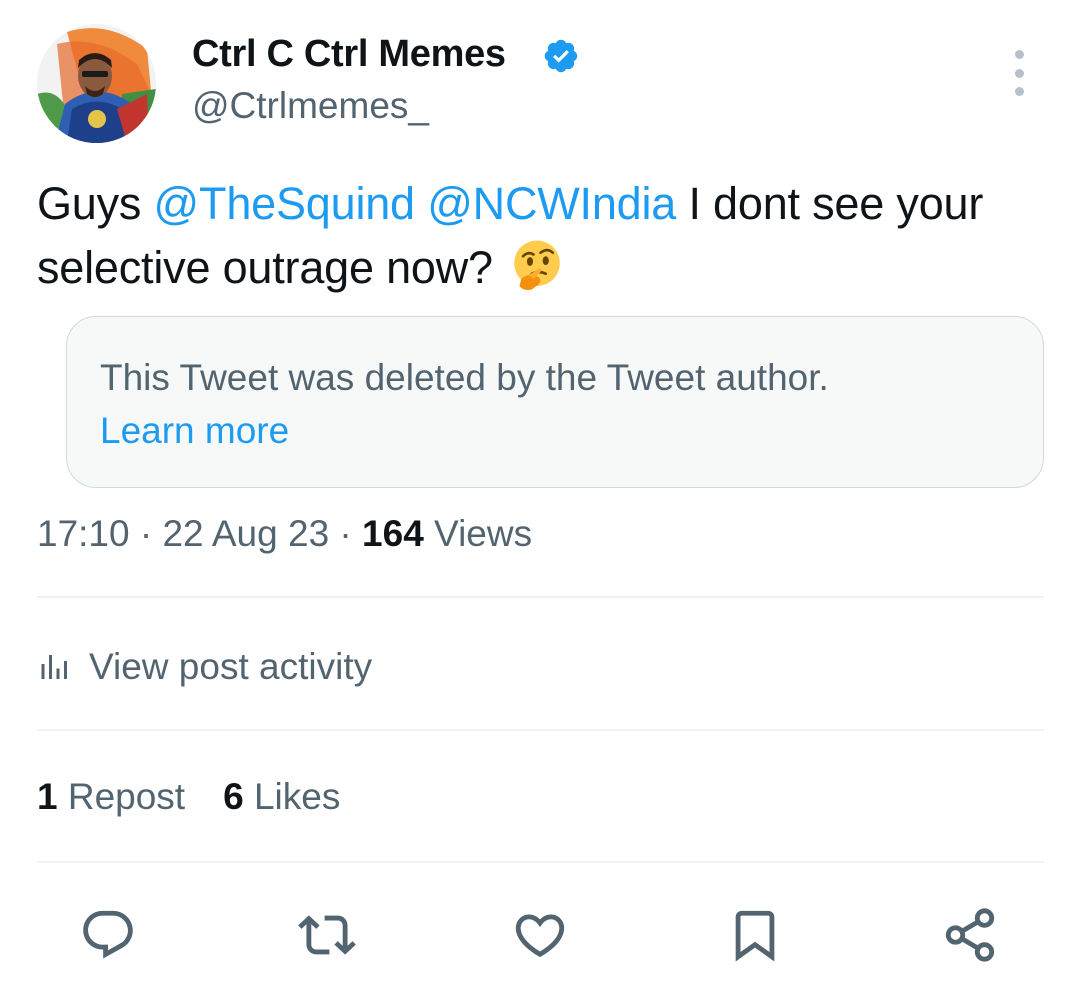 Image resolution: width=1080 pixels, height=1006 pixels. Describe the element at coordinates (393, 533) in the screenshot. I see `views-count: 164` at that location.